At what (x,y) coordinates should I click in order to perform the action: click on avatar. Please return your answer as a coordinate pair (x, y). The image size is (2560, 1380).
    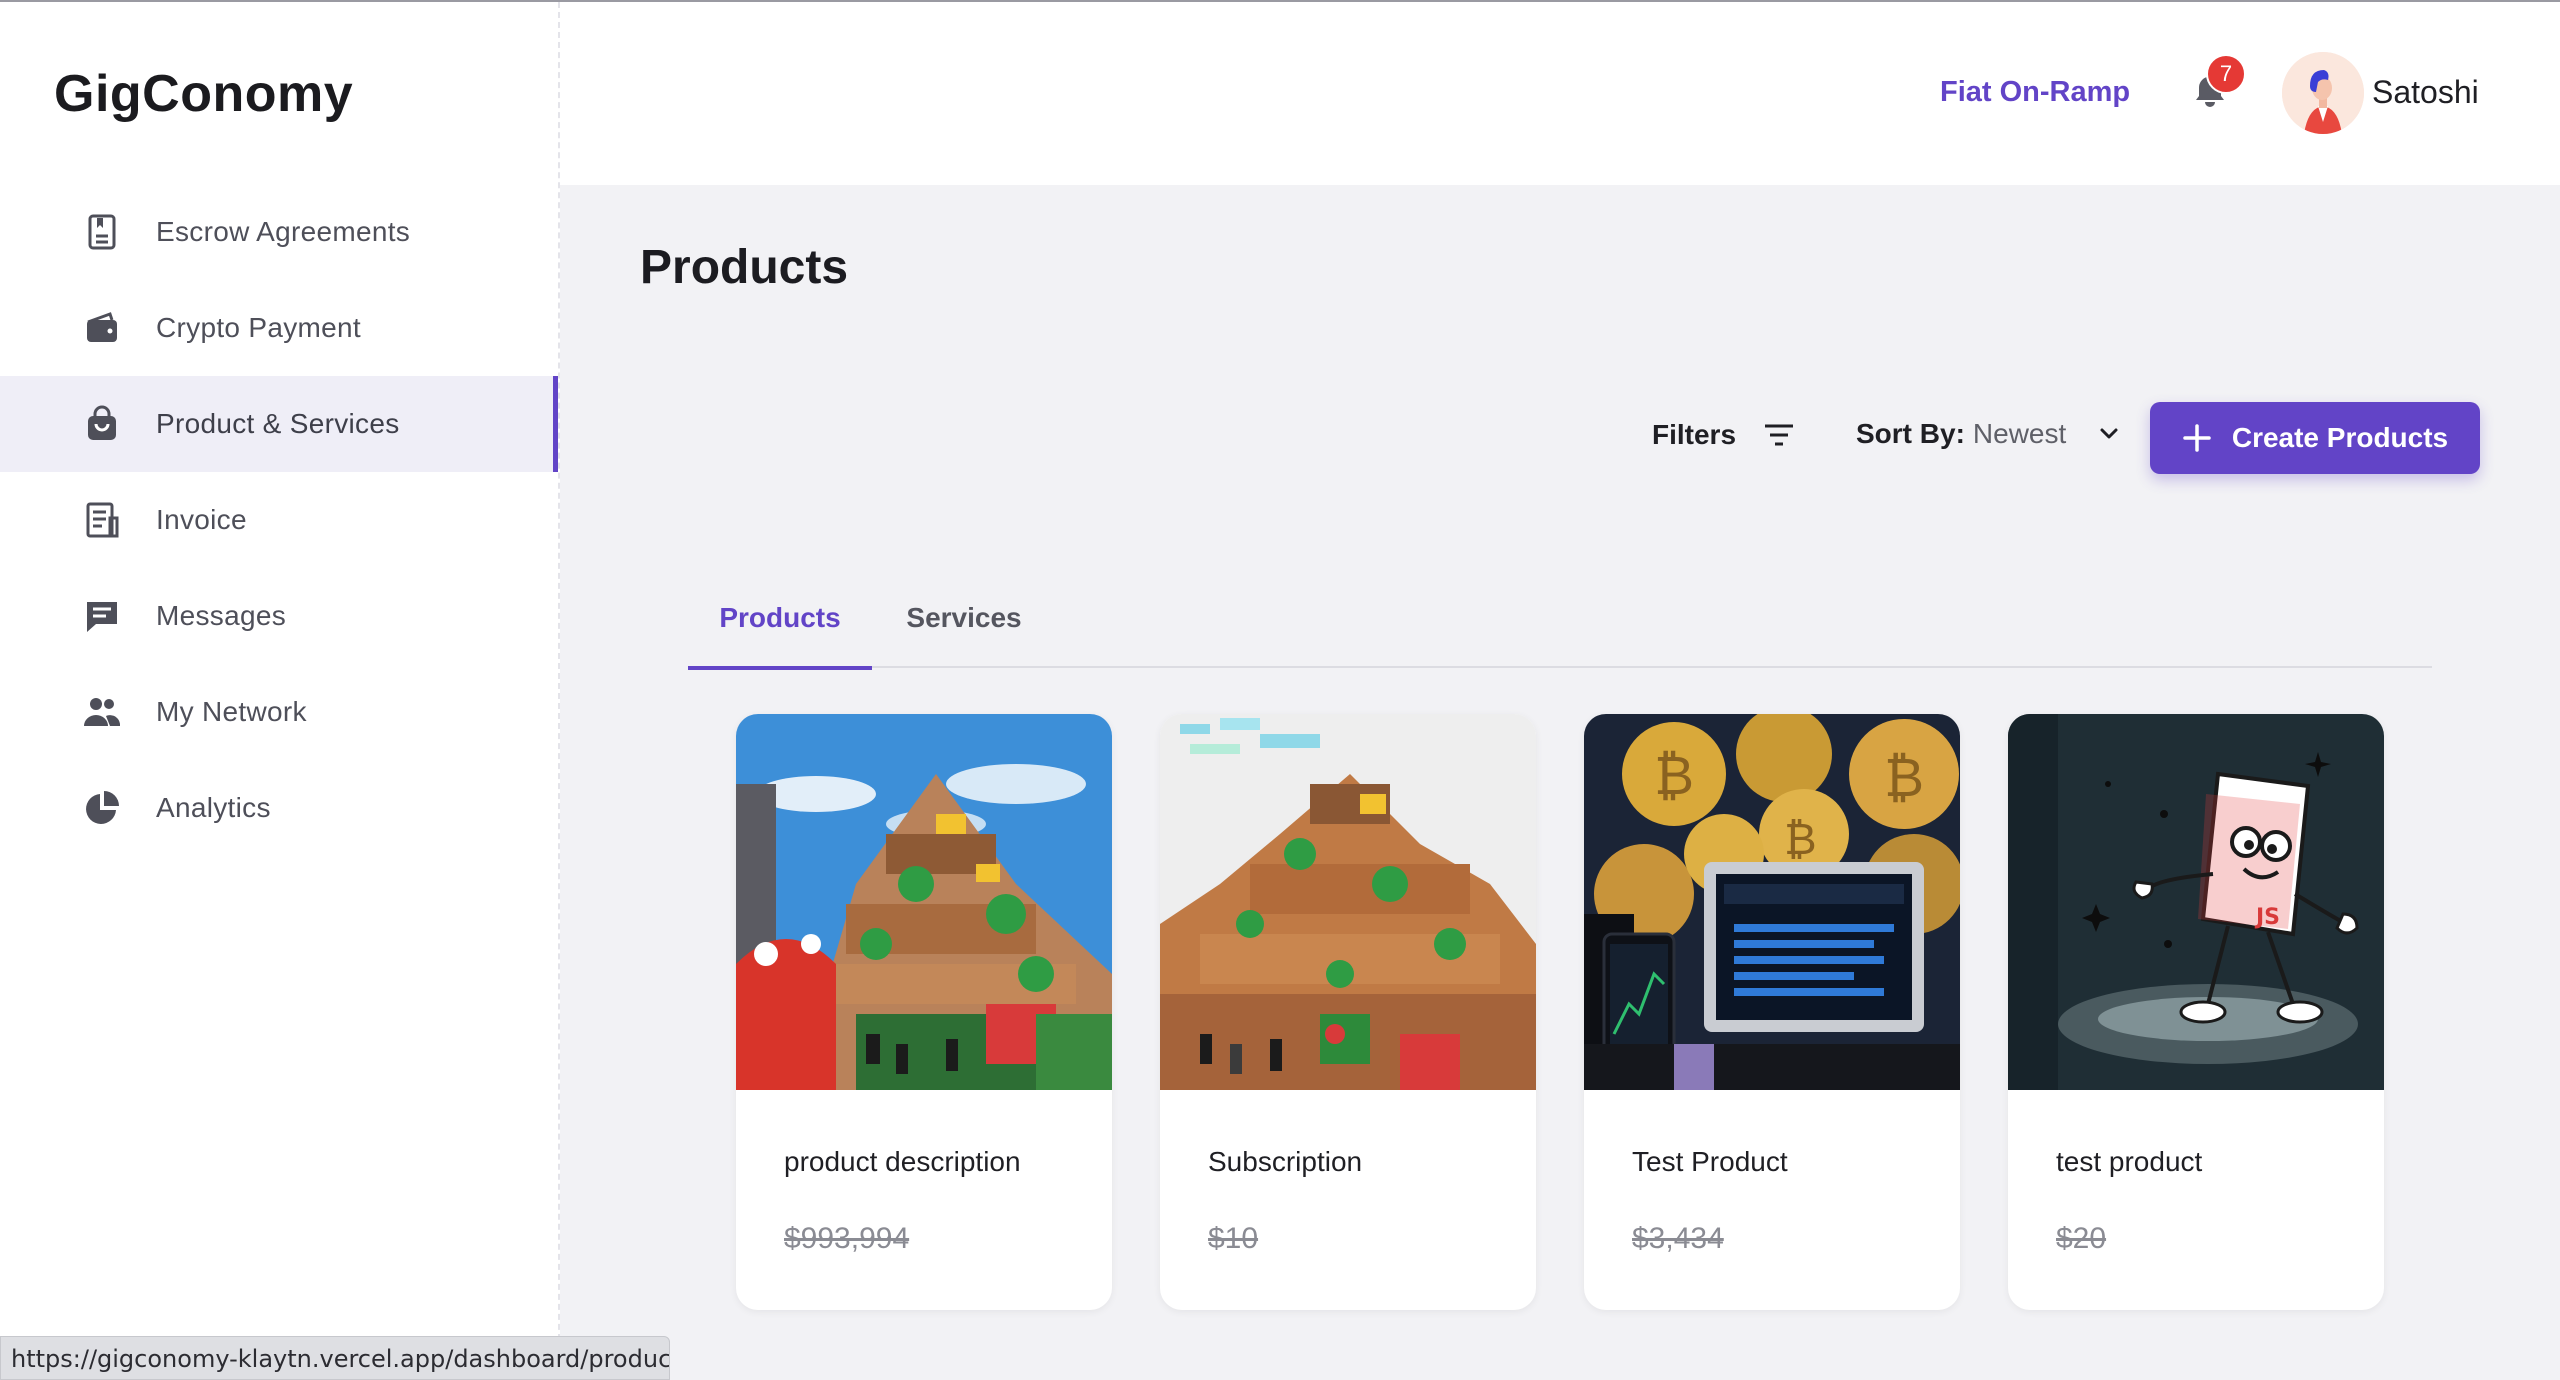
    Looking at the image, I should click on (2323, 93).